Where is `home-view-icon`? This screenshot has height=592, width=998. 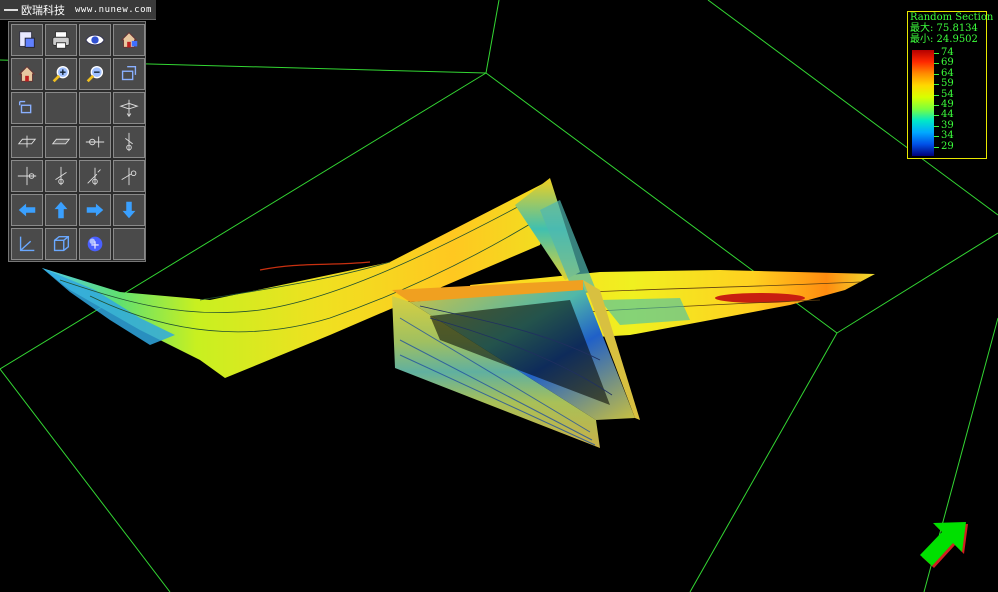 home-view-icon is located at coordinates (129, 40).